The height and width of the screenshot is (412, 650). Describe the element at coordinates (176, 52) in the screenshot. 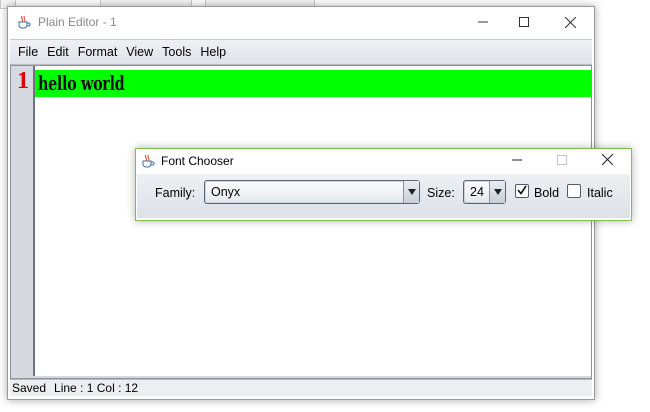

I see `menu-tools: Tools` at that location.